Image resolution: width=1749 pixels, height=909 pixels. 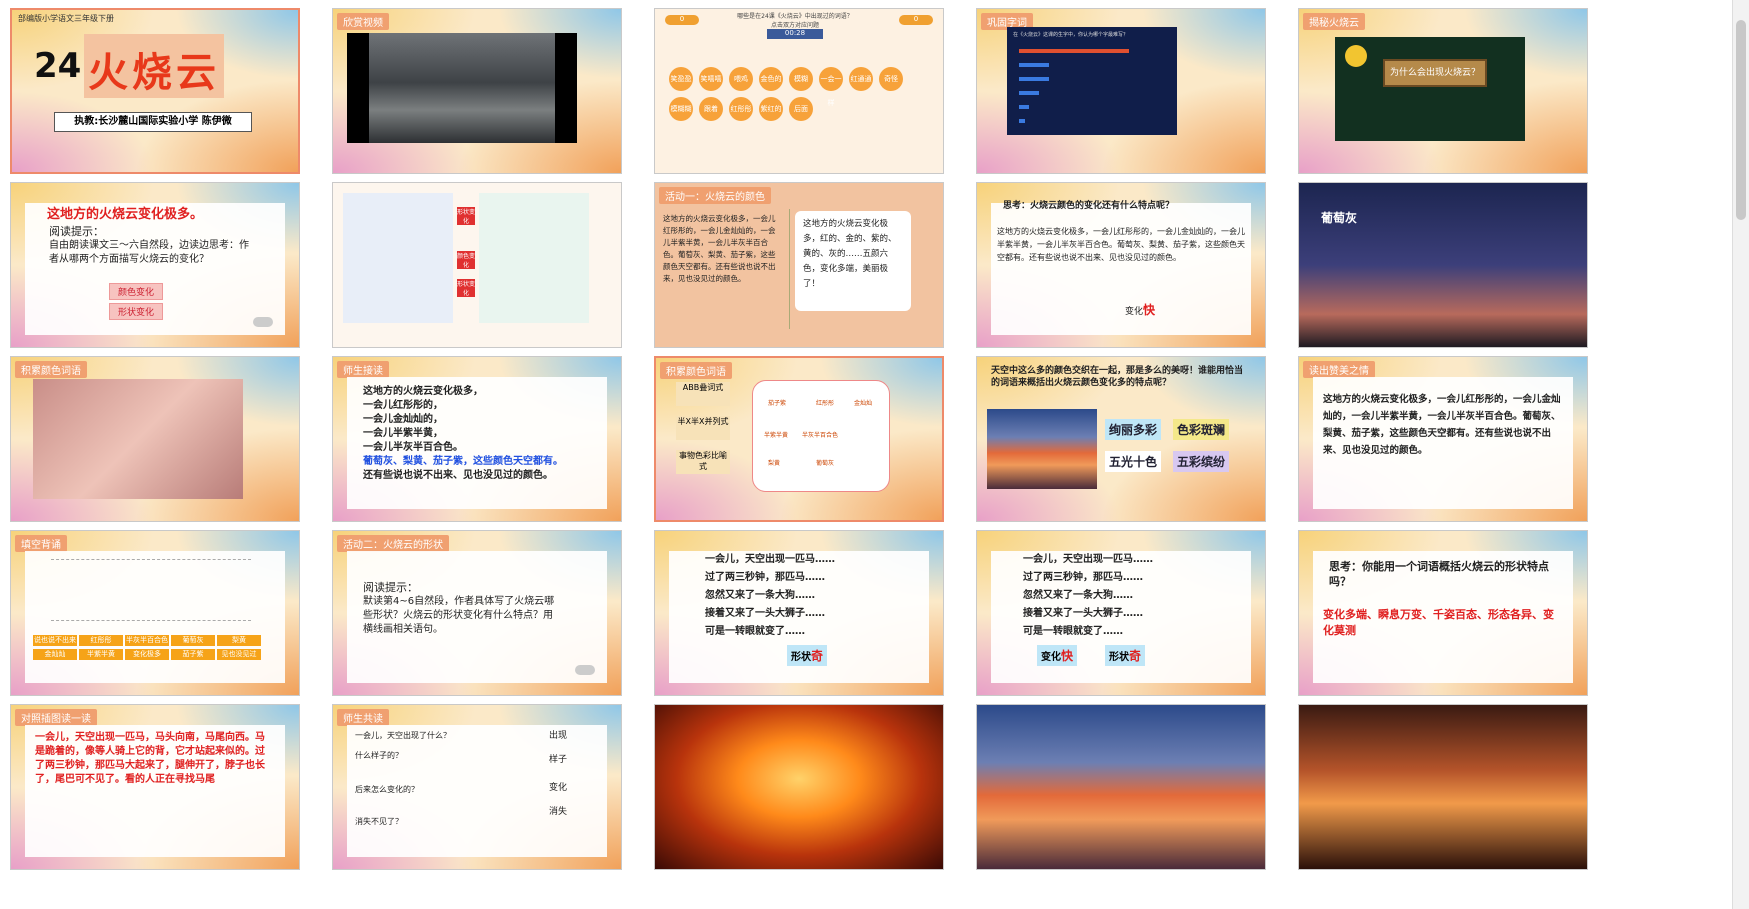 I want to click on color-change-button: 颜色变化, so click(x=136, y=291).